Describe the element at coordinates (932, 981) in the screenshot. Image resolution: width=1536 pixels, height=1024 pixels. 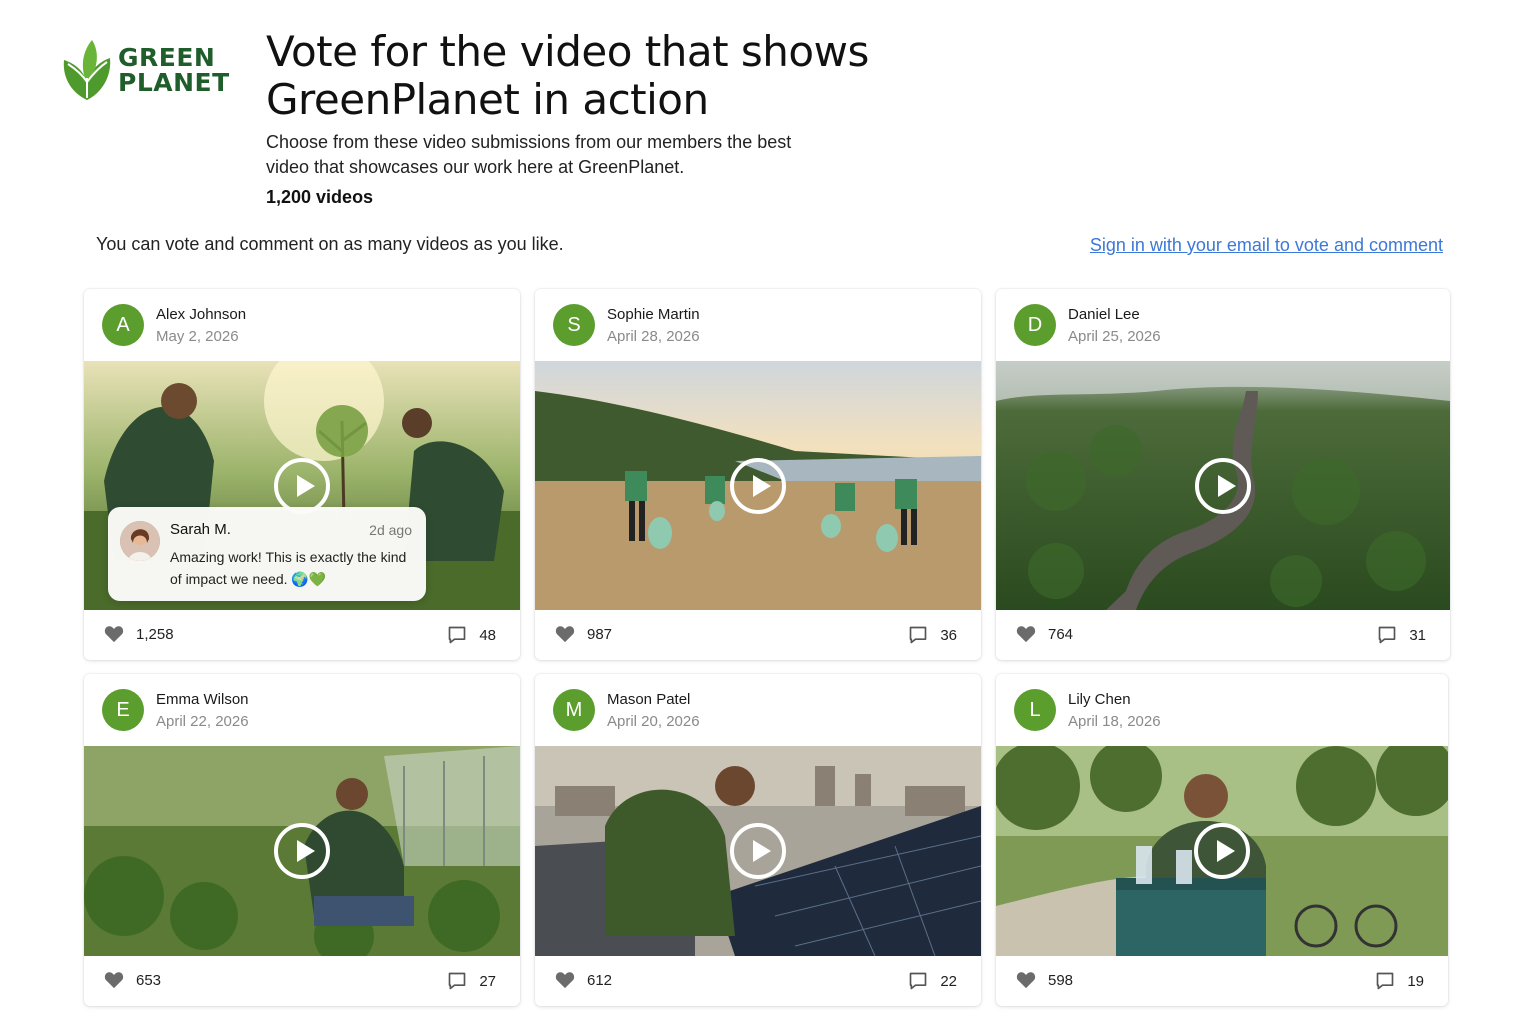
I see `comment-button: 22` at that location.